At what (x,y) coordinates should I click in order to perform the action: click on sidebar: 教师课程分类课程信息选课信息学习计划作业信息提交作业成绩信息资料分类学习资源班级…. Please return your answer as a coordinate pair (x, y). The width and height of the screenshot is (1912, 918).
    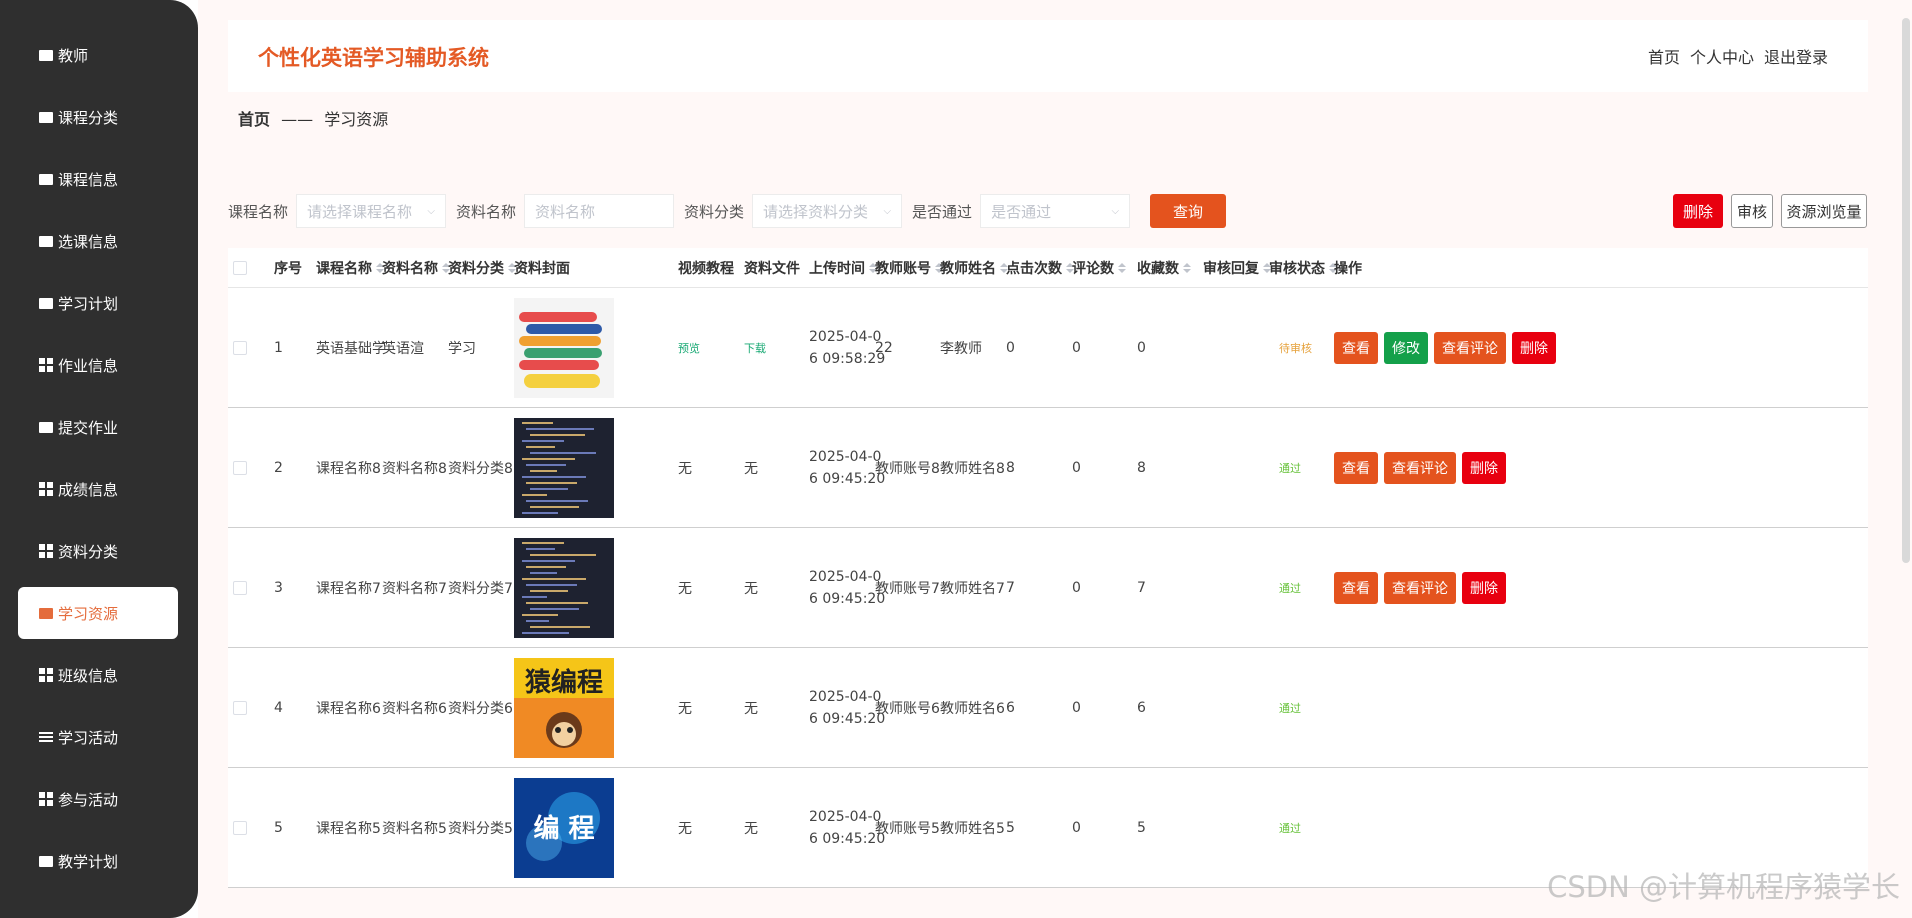
    Looking at the image, I should click on (99, 459).